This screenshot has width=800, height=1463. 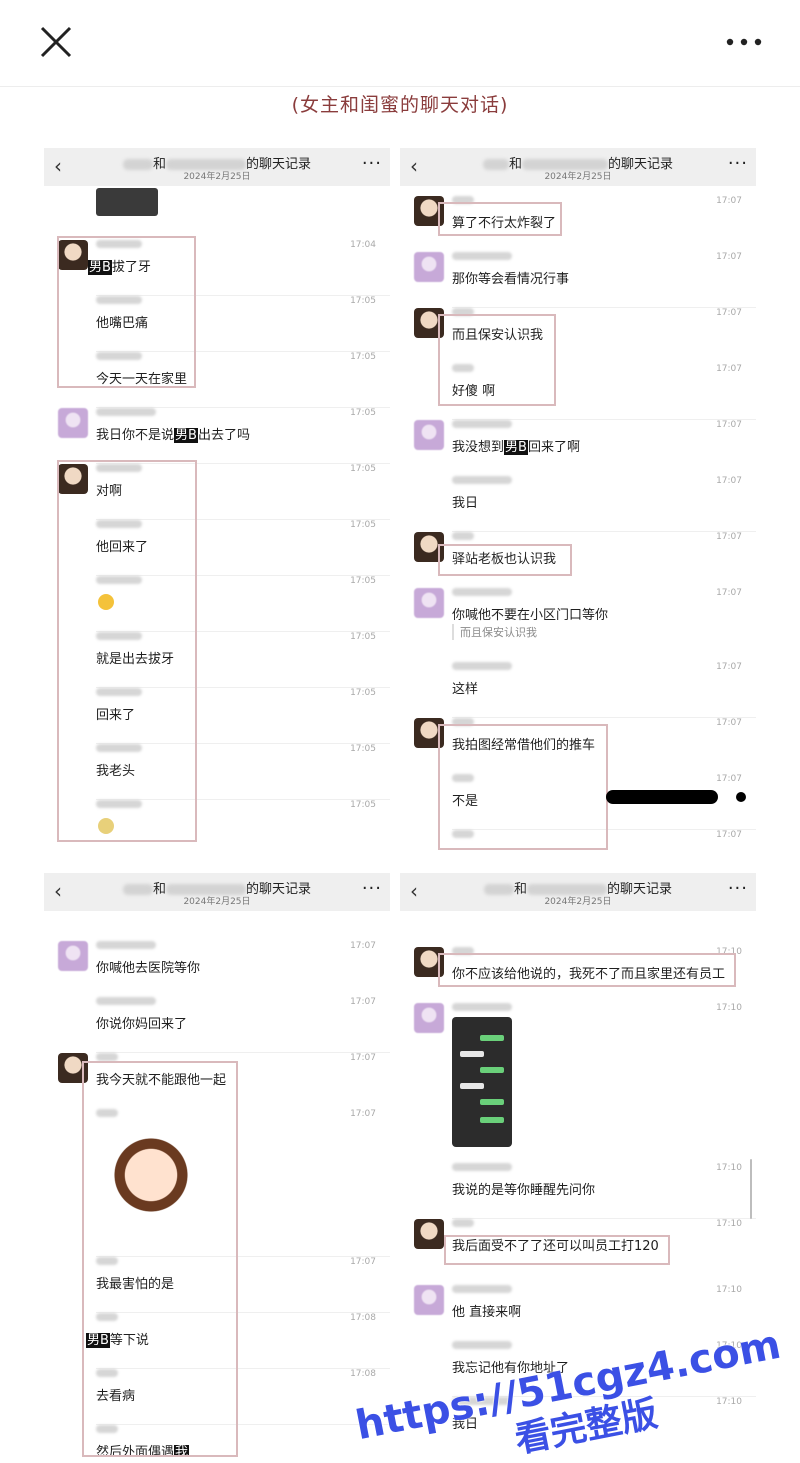 I want to click on message-text: 我日, so click(x=465, y=503).